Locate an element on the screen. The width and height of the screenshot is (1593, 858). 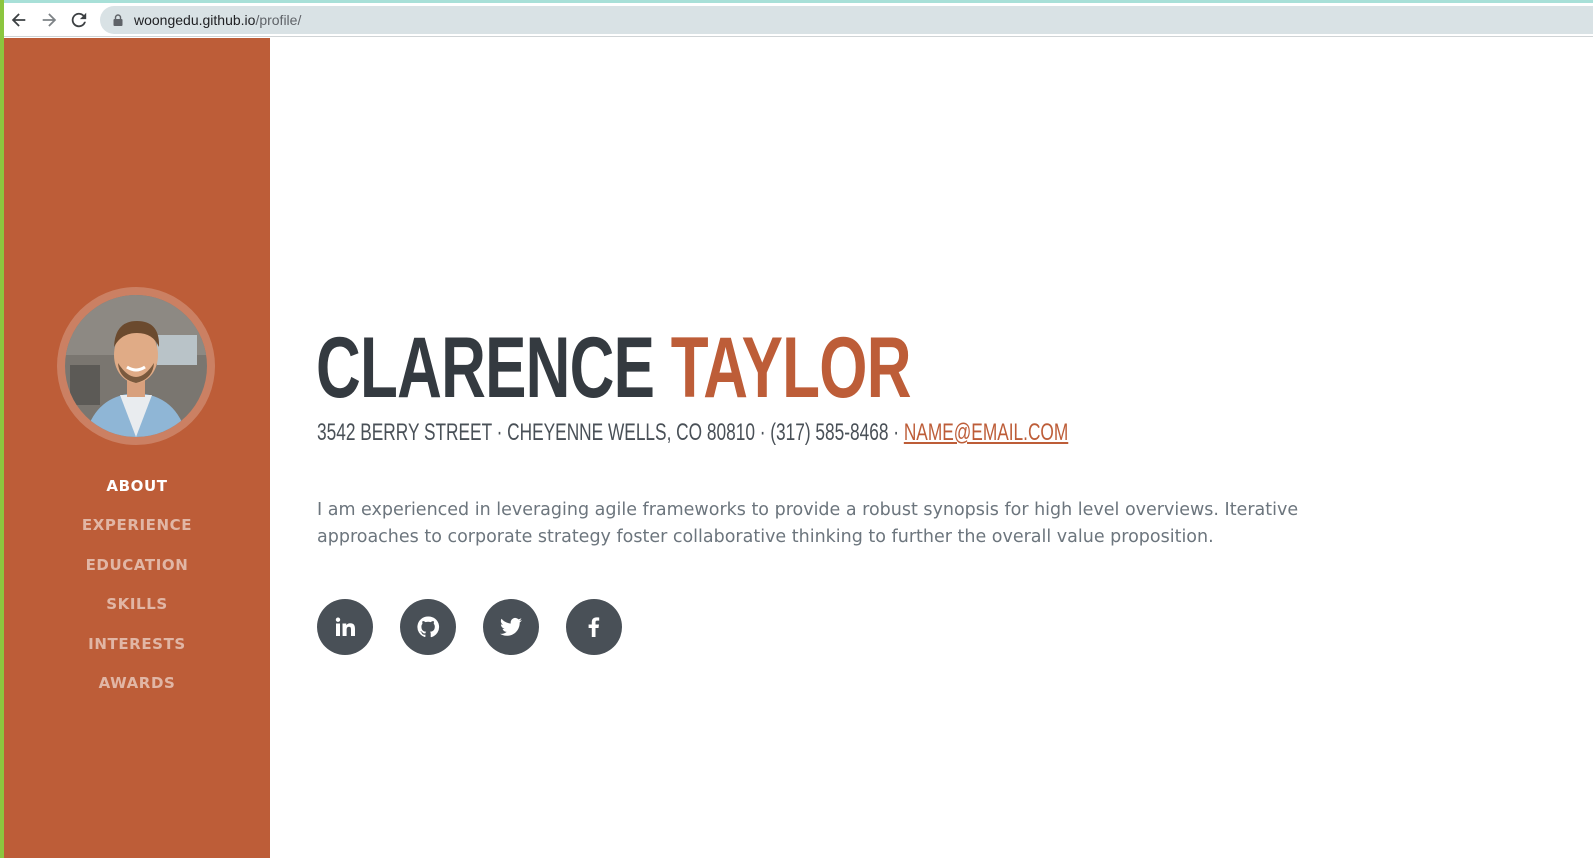
forward-arrow-icon is located at coordinates (49, 20).